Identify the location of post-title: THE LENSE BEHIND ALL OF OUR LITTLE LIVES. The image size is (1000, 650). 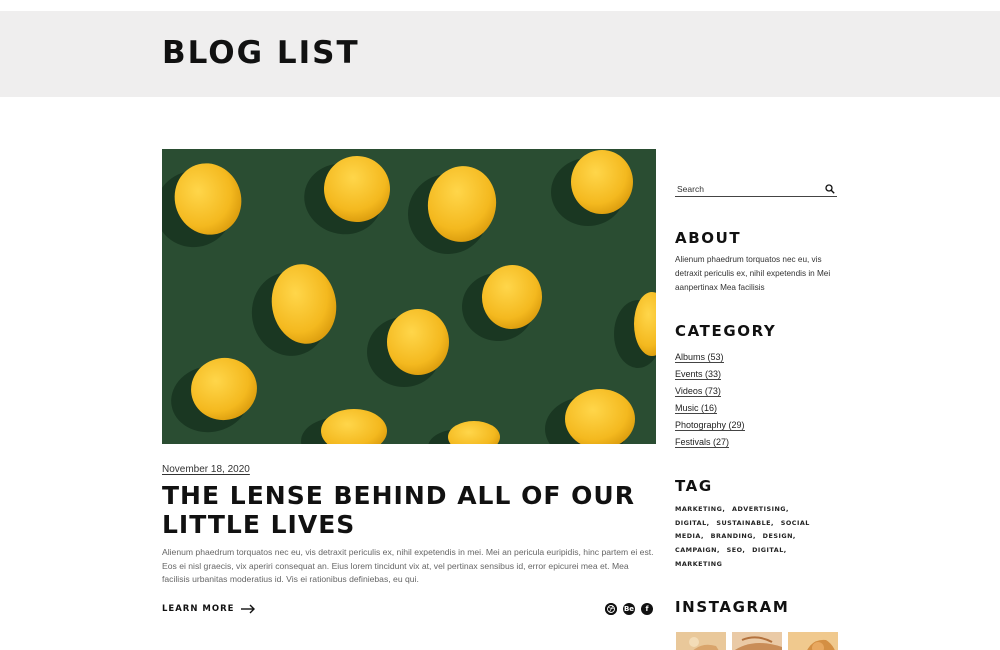
(402, 510).